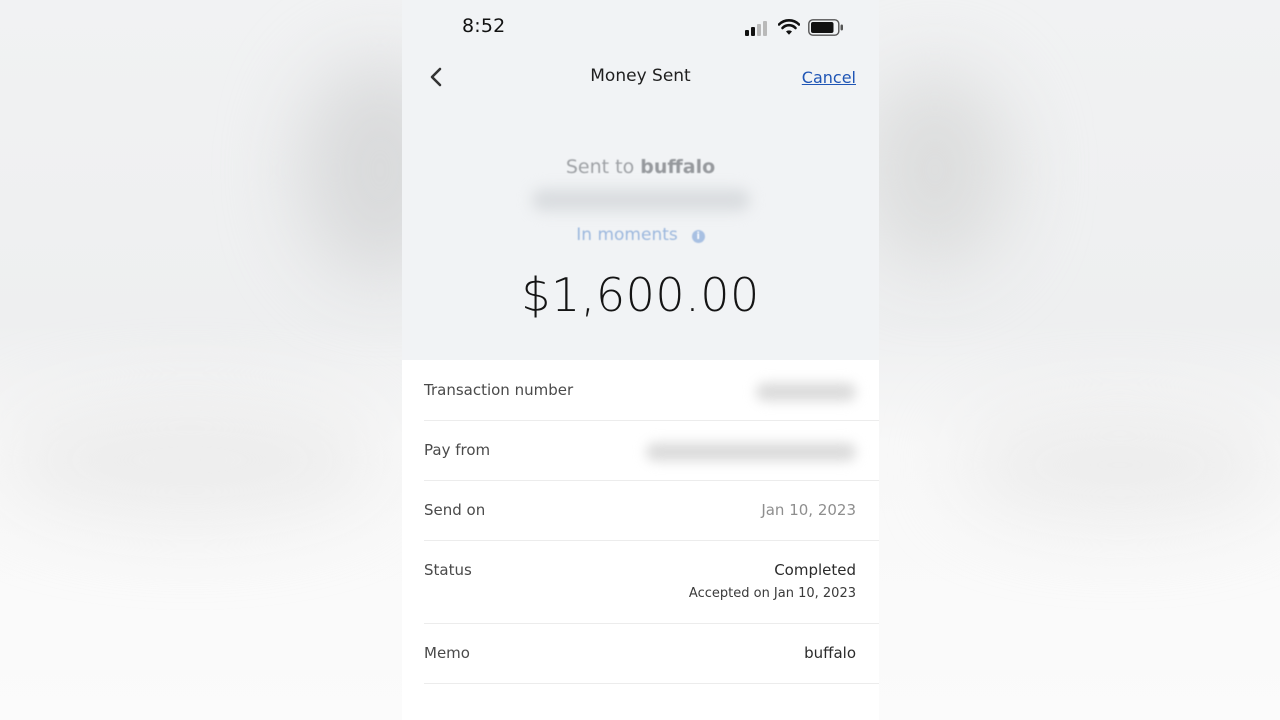 The height and width of the screenshot is (720, 1280). What do you see at coordinates (651, 401) in the screenshot?
I see `detail-row-transaction-number: Transaction number` at bounding box center [651, 401].